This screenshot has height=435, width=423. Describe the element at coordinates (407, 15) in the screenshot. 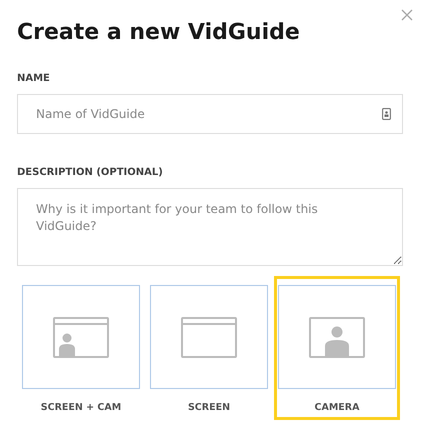

I see `close-icon` at that location.